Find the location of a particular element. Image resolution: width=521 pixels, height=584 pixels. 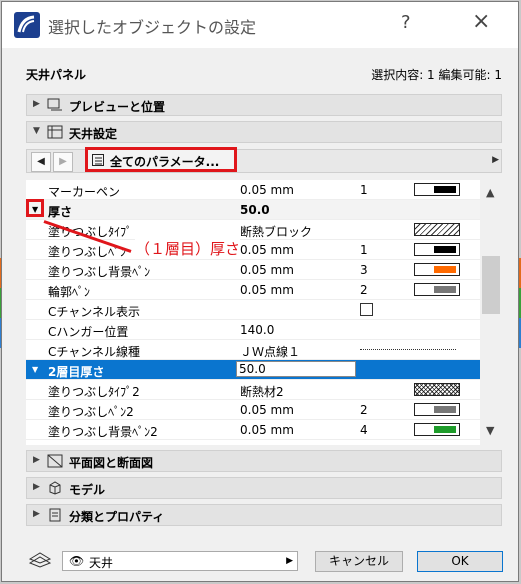

annotation-text: （１層目）厚さ is located at coordinates (188, 248).